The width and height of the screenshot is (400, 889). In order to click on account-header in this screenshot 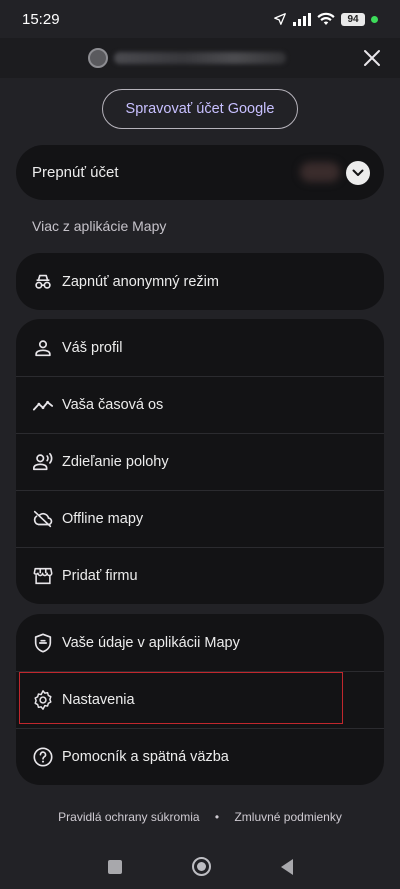, I will do `click(200, 58)`.